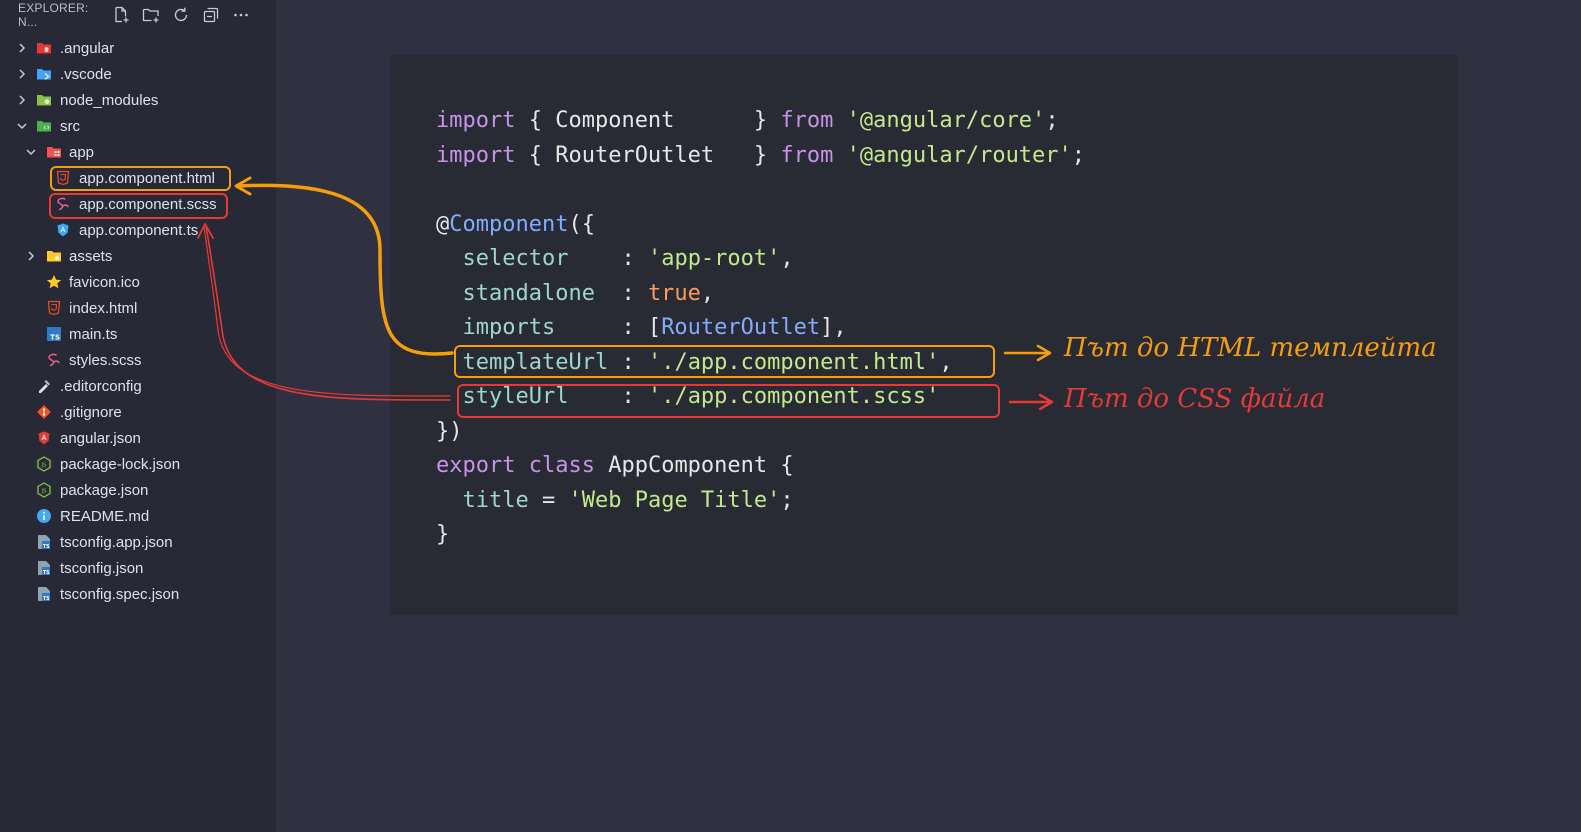  Describe the element at coordinates (181, 15) in the screenshot. I see `refresh-icon` at that location.